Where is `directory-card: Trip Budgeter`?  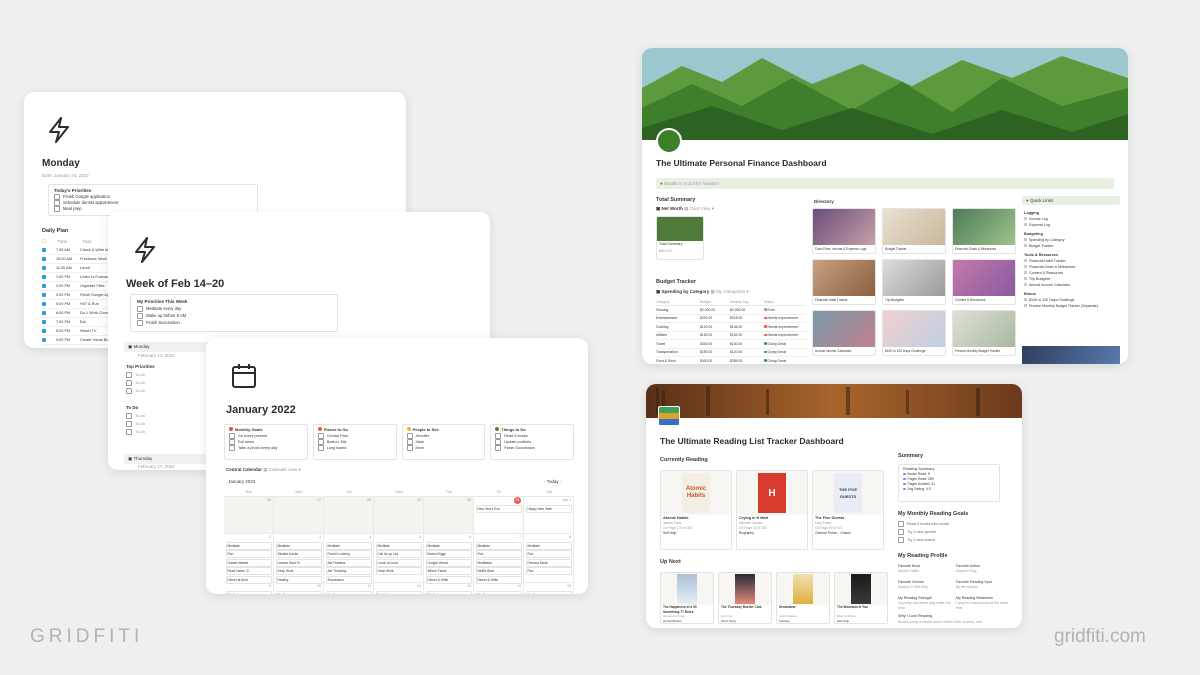 directory-card: Trip Budgeter is located at coordinates (914, 282).